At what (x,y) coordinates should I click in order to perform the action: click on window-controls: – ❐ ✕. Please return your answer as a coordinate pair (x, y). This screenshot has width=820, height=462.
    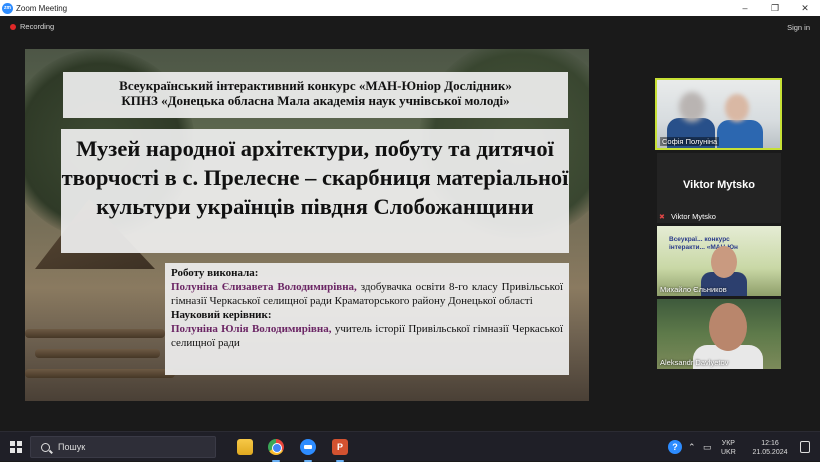
    Looking at the image, I should click on (775, 8).